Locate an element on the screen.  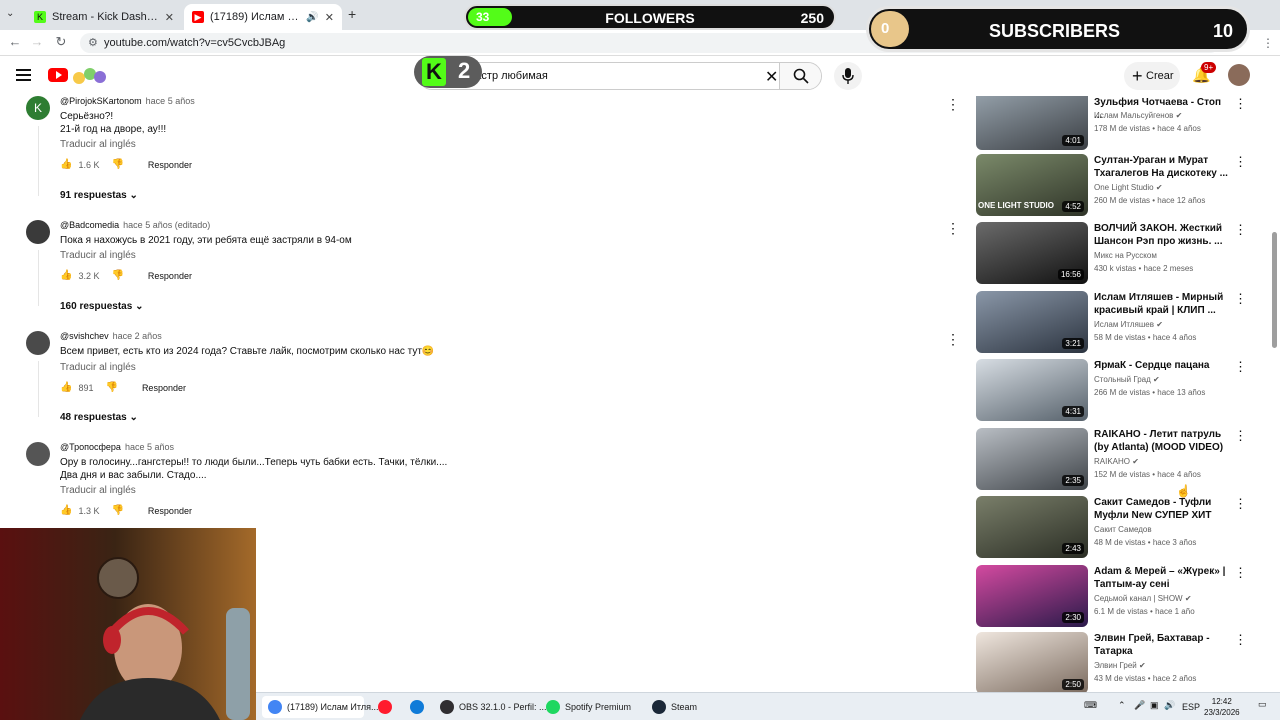
video-channel: Элвин Грей ✔ is located at coordinates (1120, 665).